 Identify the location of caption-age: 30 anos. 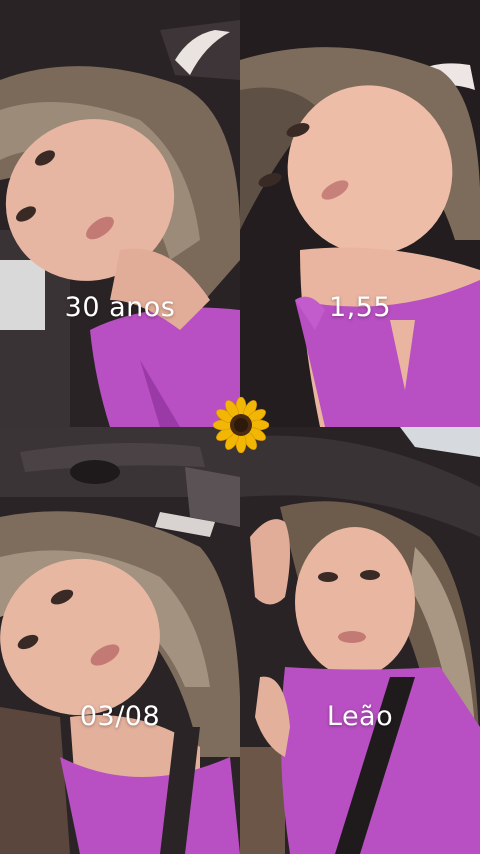
(120, 307).